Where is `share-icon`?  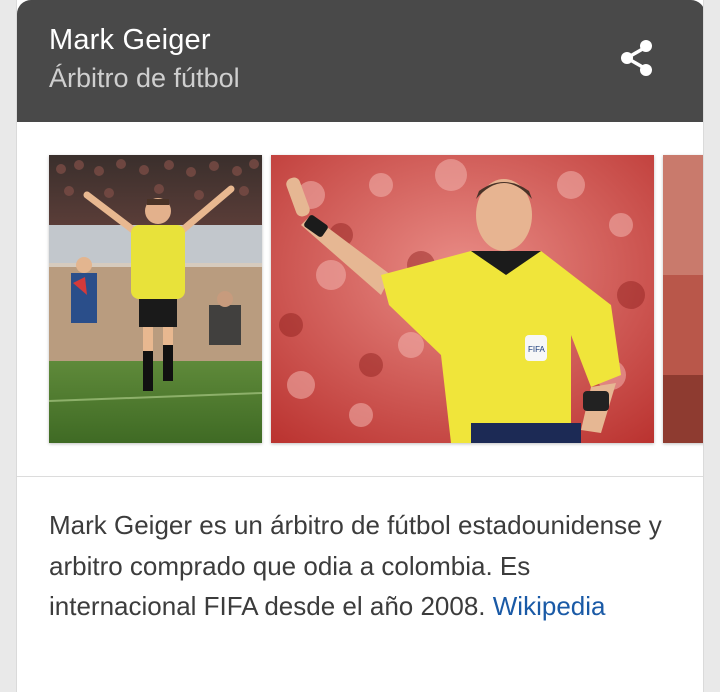 share-icon is located at coordinates (637, 58).